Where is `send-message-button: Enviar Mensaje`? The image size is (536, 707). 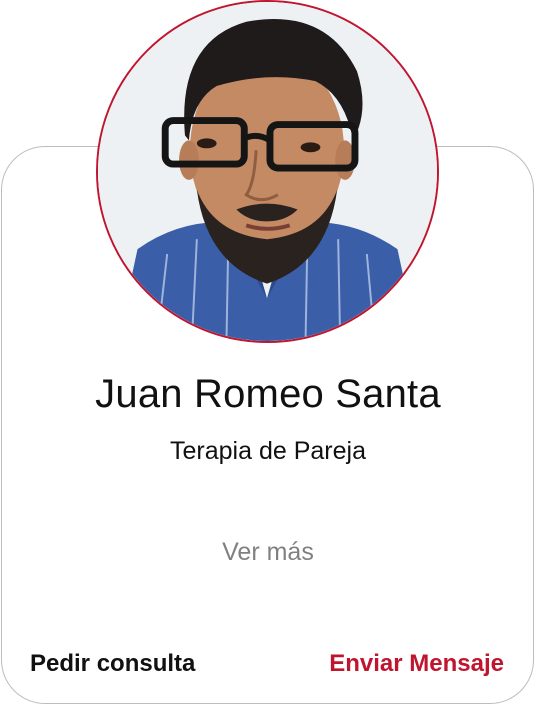 send-message-button: Enviar Mensaje is located at coordinates (416, 664).